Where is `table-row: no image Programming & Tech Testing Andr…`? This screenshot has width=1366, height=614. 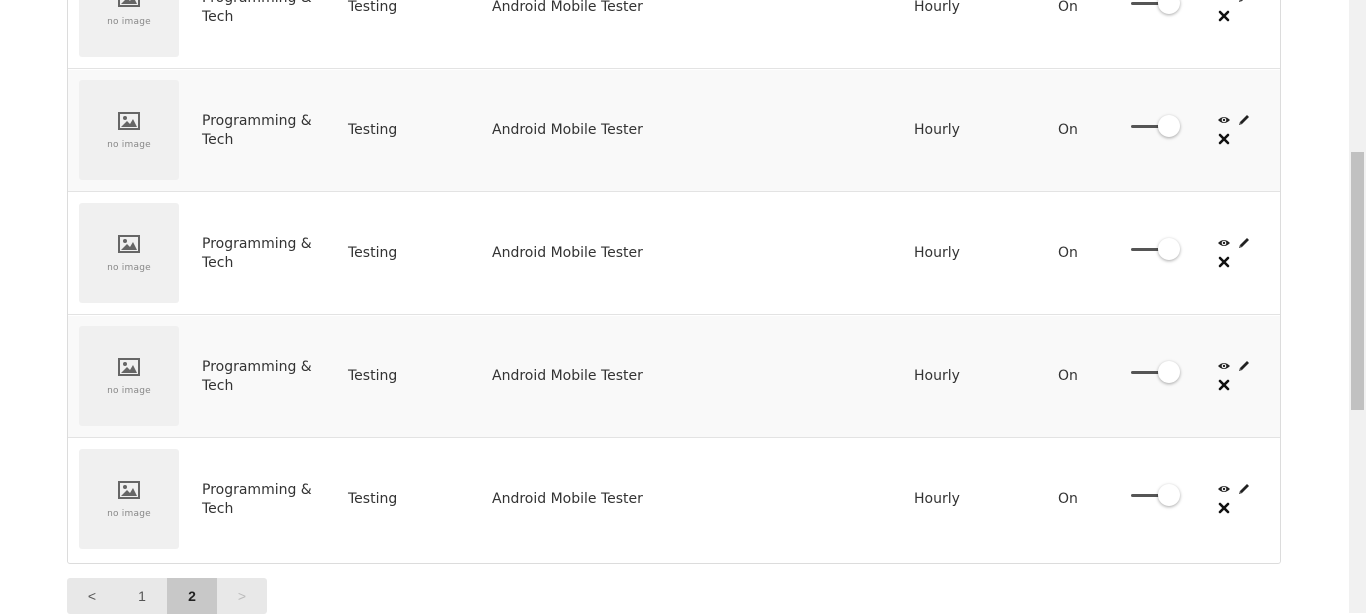 table-row: no image Programming & Tech Testing Andr… is located at coordinates (674, 34).